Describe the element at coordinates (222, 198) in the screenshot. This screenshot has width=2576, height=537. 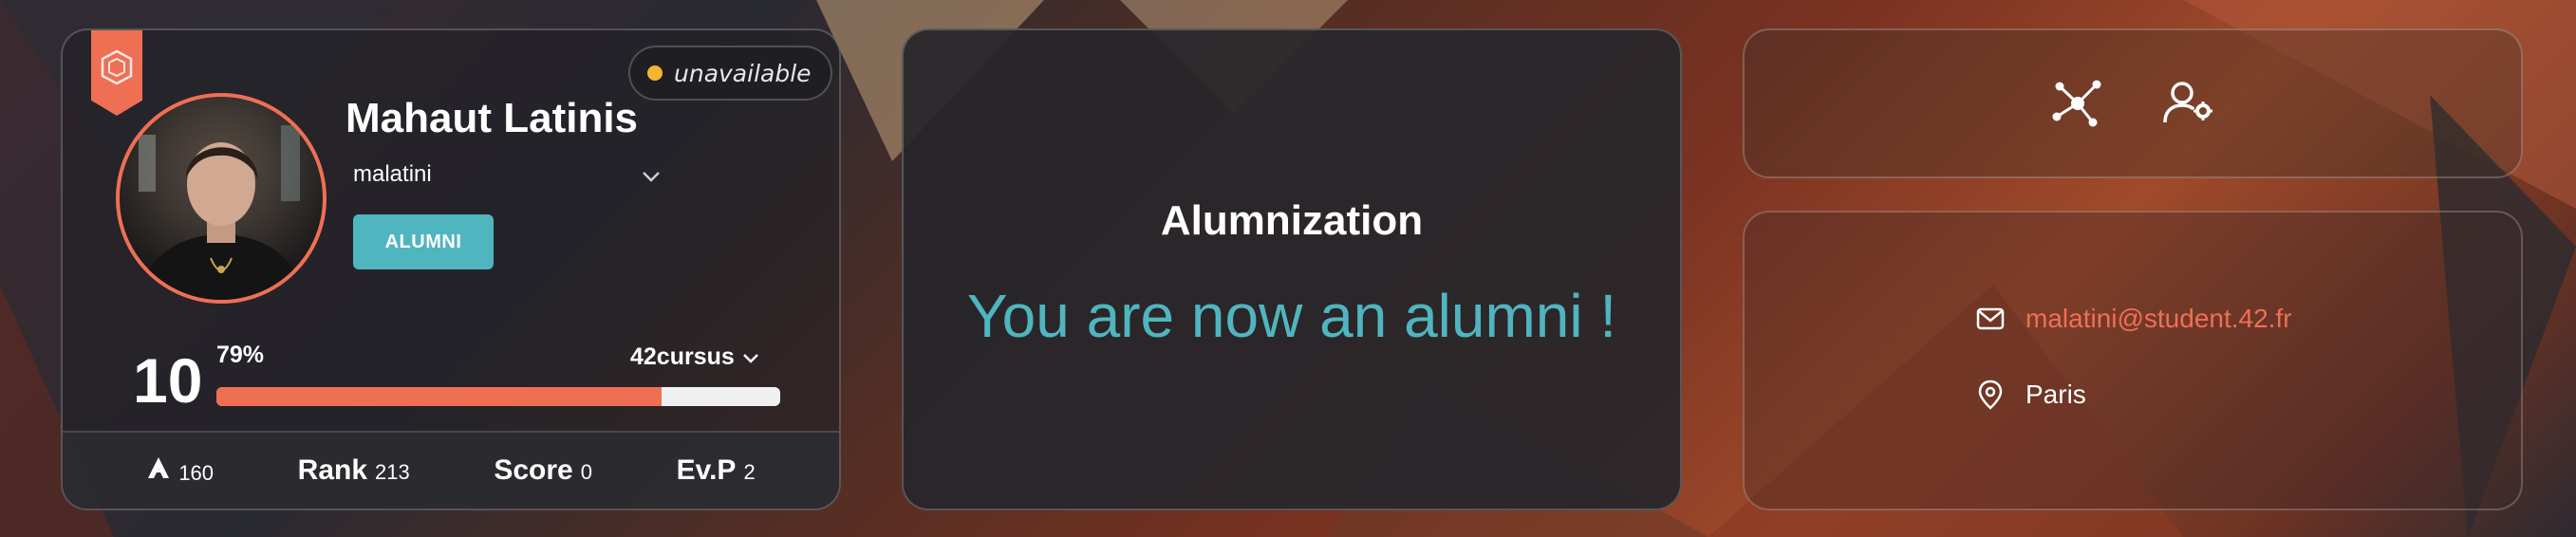
I see `avatar` at that location.